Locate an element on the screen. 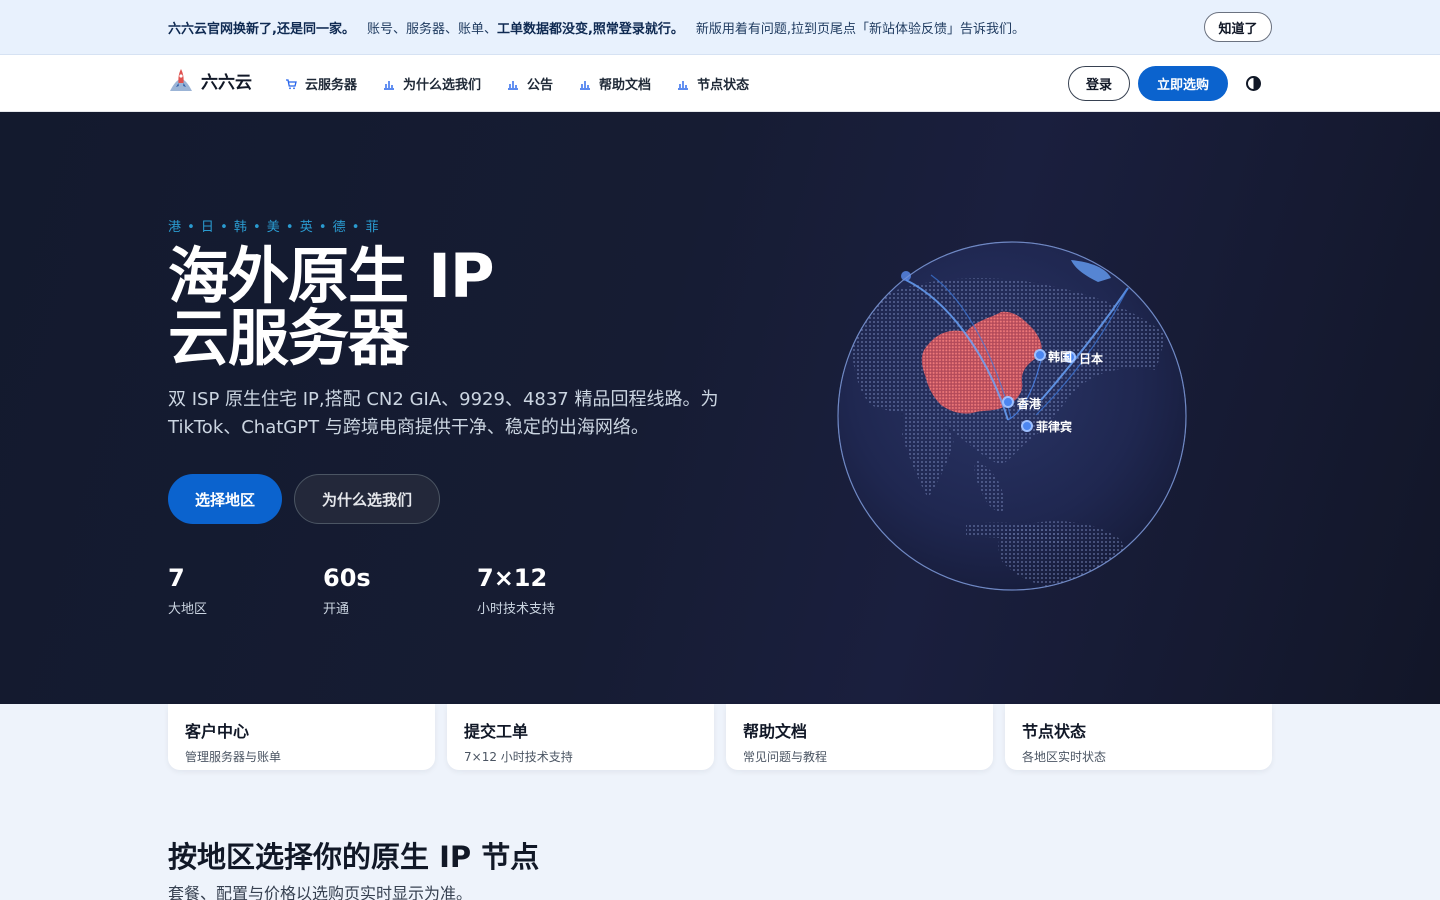  section-subtitle: 套餐、配置与价格以选购页实时显示为准。 is located at coordinates (320, 892).